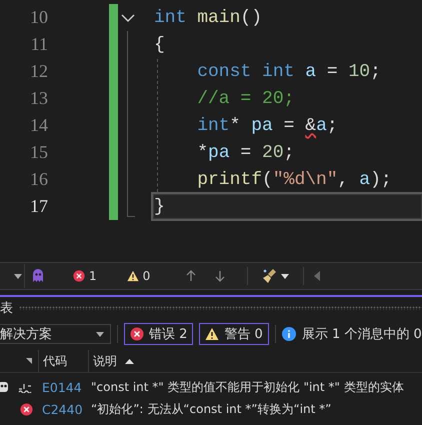 This screenshot has height=425, width=422. Describe the element at coordinates (159, 334) in the screenshot. I see `errors-filter: 错误 2` at that location.